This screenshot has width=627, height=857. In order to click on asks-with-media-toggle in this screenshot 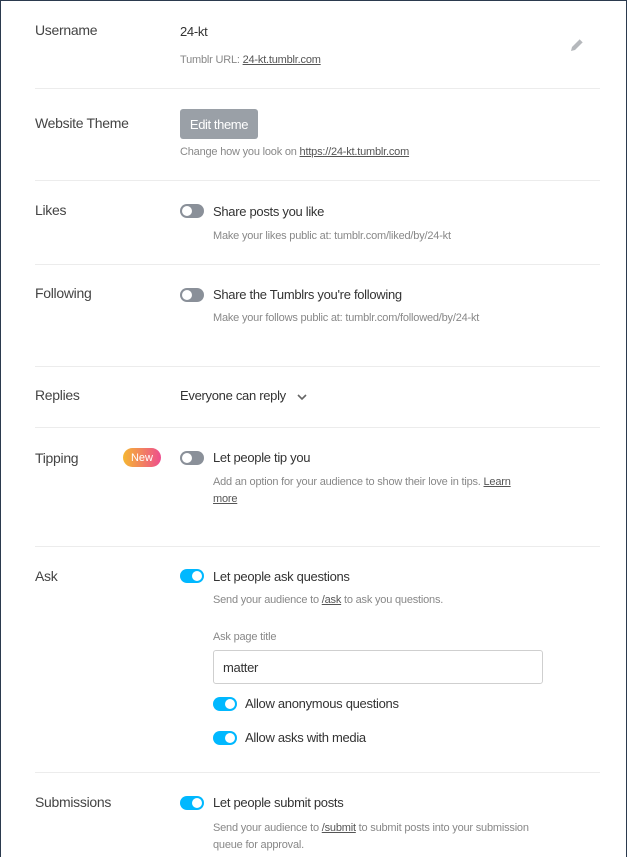, I will do `click(225, 738)`.